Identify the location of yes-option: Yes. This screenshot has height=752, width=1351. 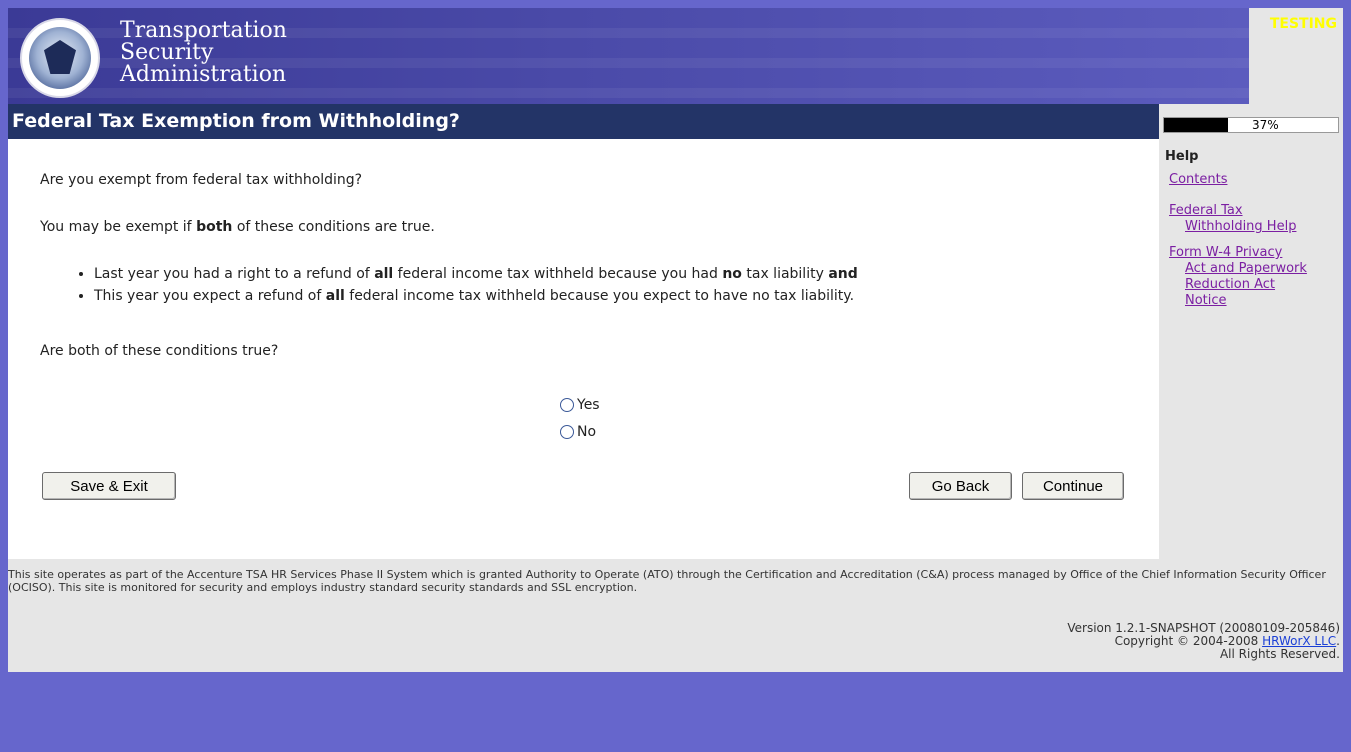
(580, 405).